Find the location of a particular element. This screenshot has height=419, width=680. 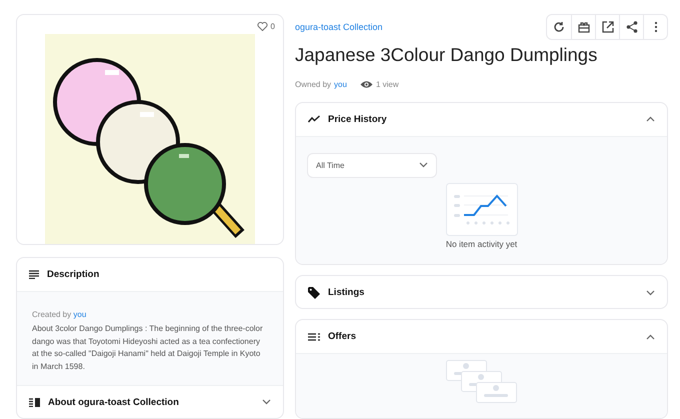

list-icon is located at coordinates (314, 336).